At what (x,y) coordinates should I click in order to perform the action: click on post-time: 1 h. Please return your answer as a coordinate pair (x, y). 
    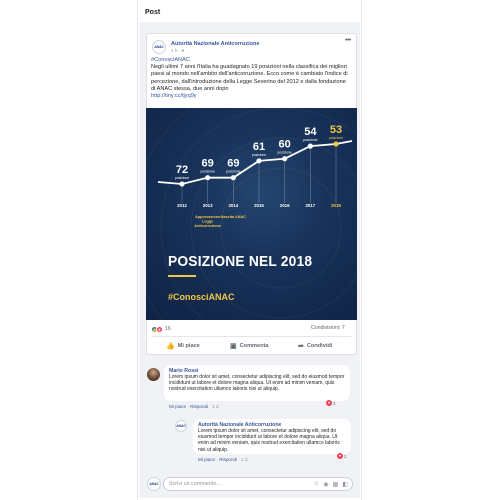
    Looking at the image, I should click on (174, 50).